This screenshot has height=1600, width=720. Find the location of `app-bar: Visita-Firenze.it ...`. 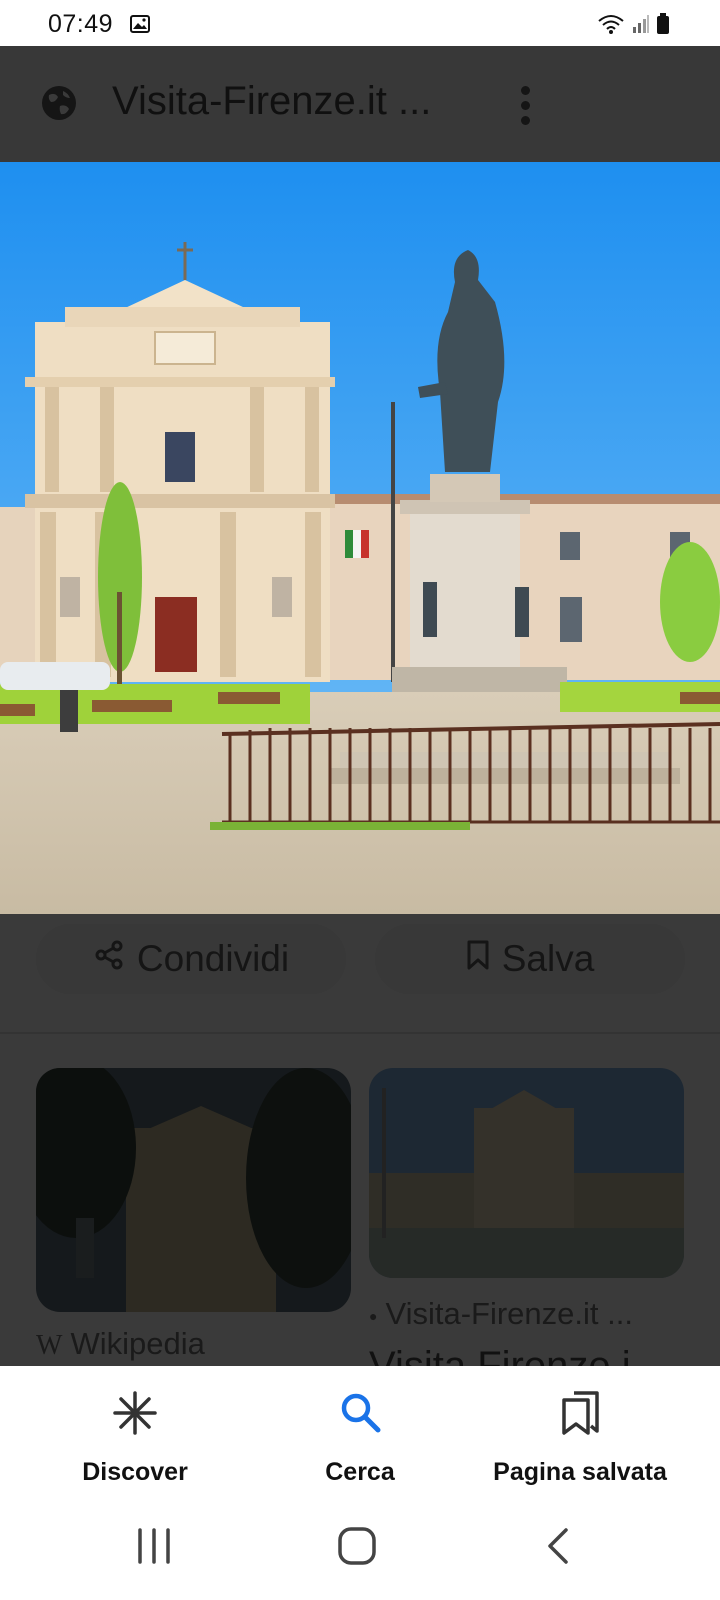

app-bar: Visita-Firenze.it ... is located at coordinates (360, 104).